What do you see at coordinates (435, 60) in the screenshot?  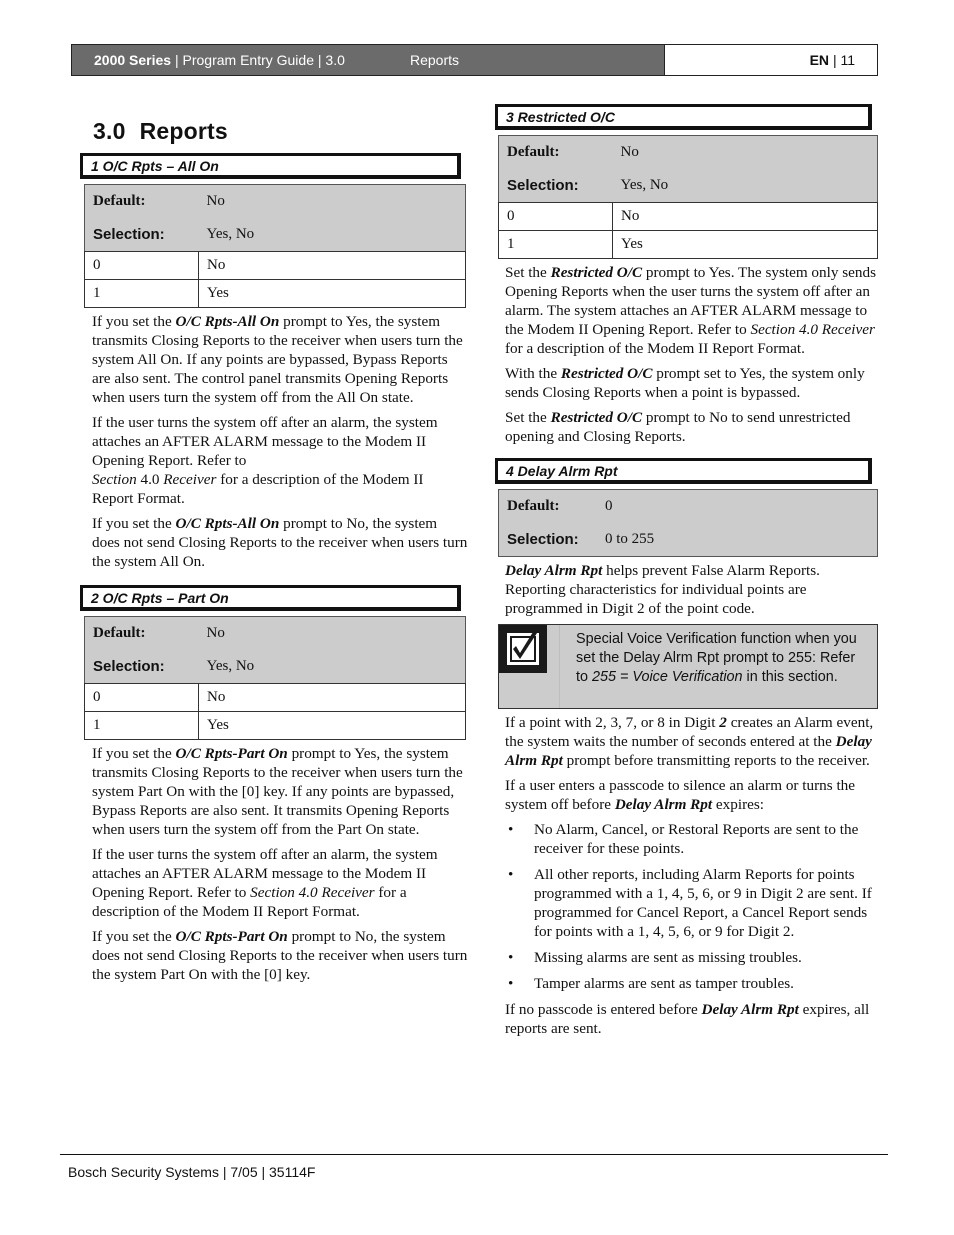 I see `header-section: Reports` at bounding box center [435, 60].